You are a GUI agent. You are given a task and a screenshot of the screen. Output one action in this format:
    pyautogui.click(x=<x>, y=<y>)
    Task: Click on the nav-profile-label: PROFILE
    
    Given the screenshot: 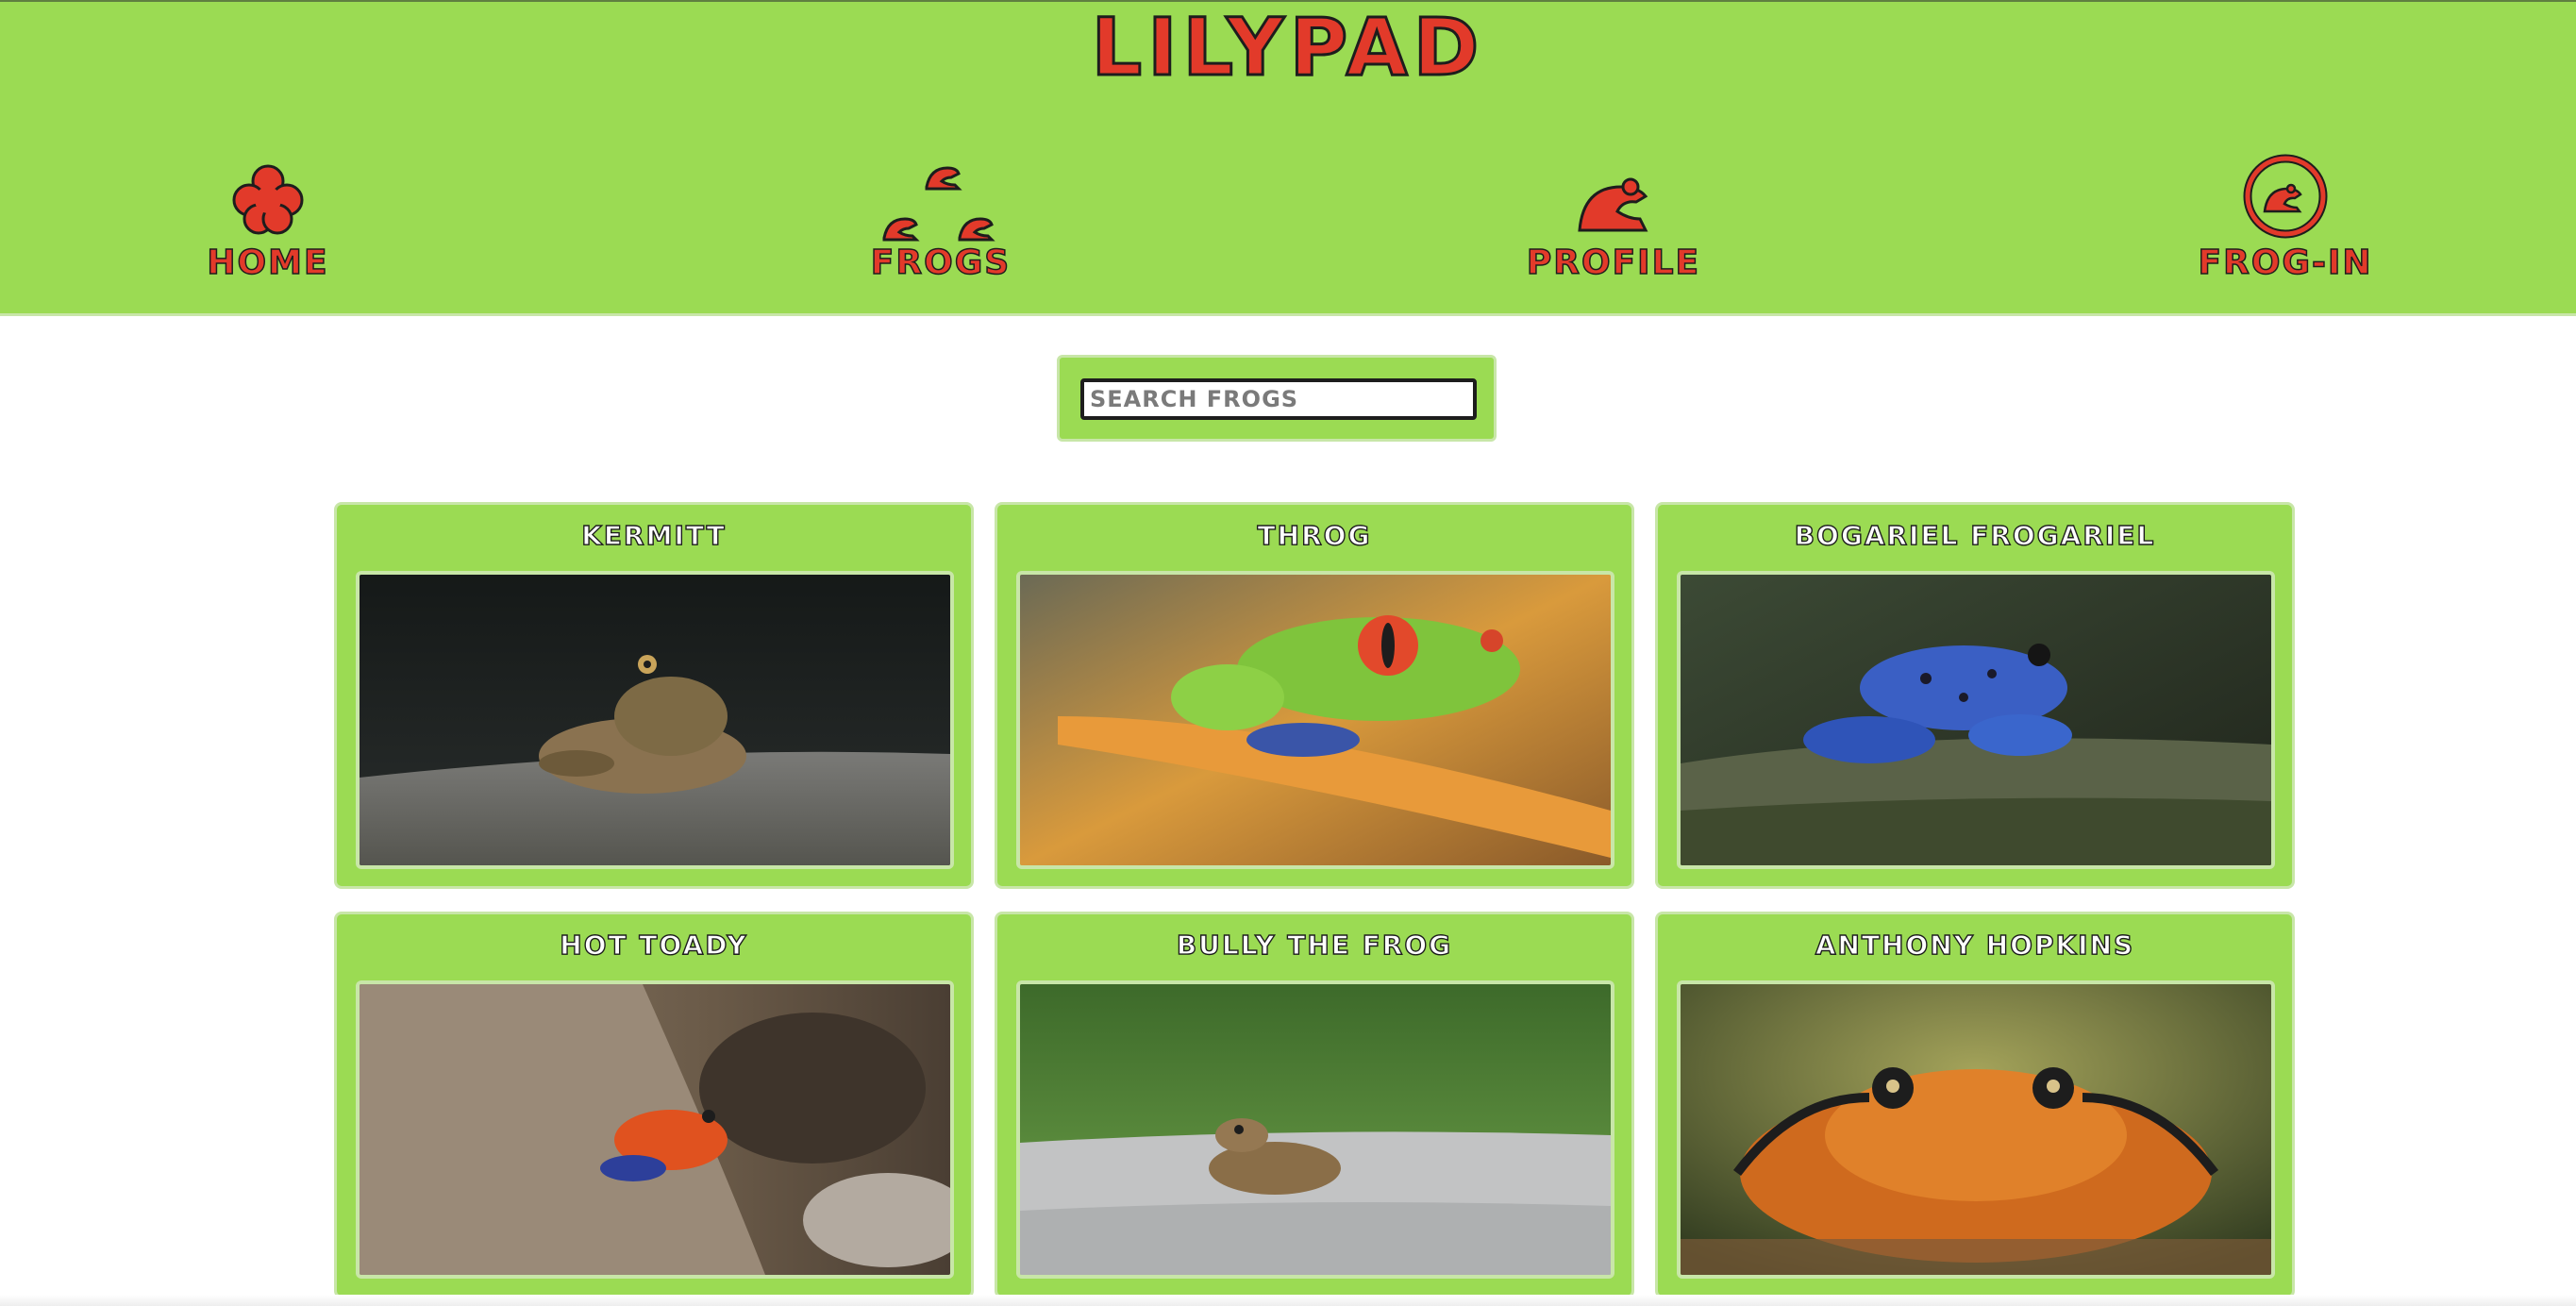 What is the action you would take?
    pyautogui.click(x=1613, y=263)
    